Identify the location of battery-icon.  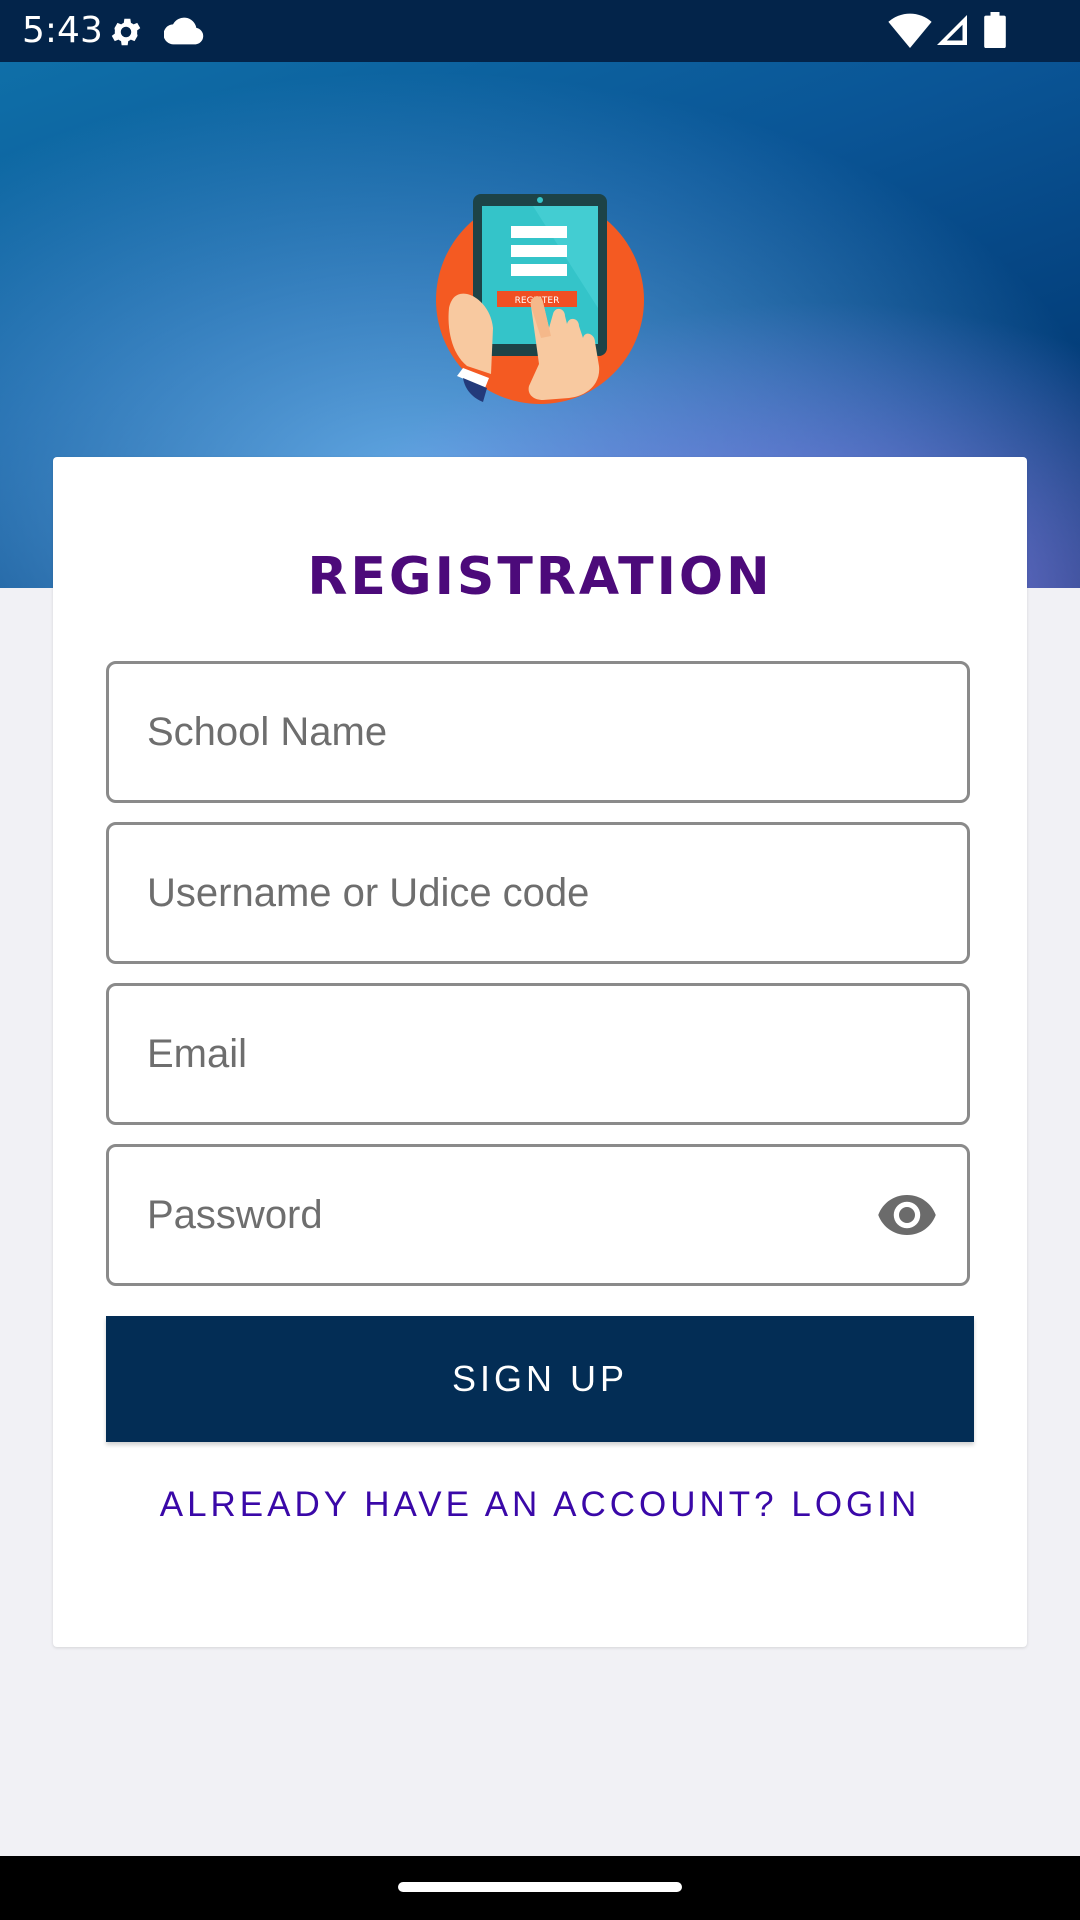
(995, 32).